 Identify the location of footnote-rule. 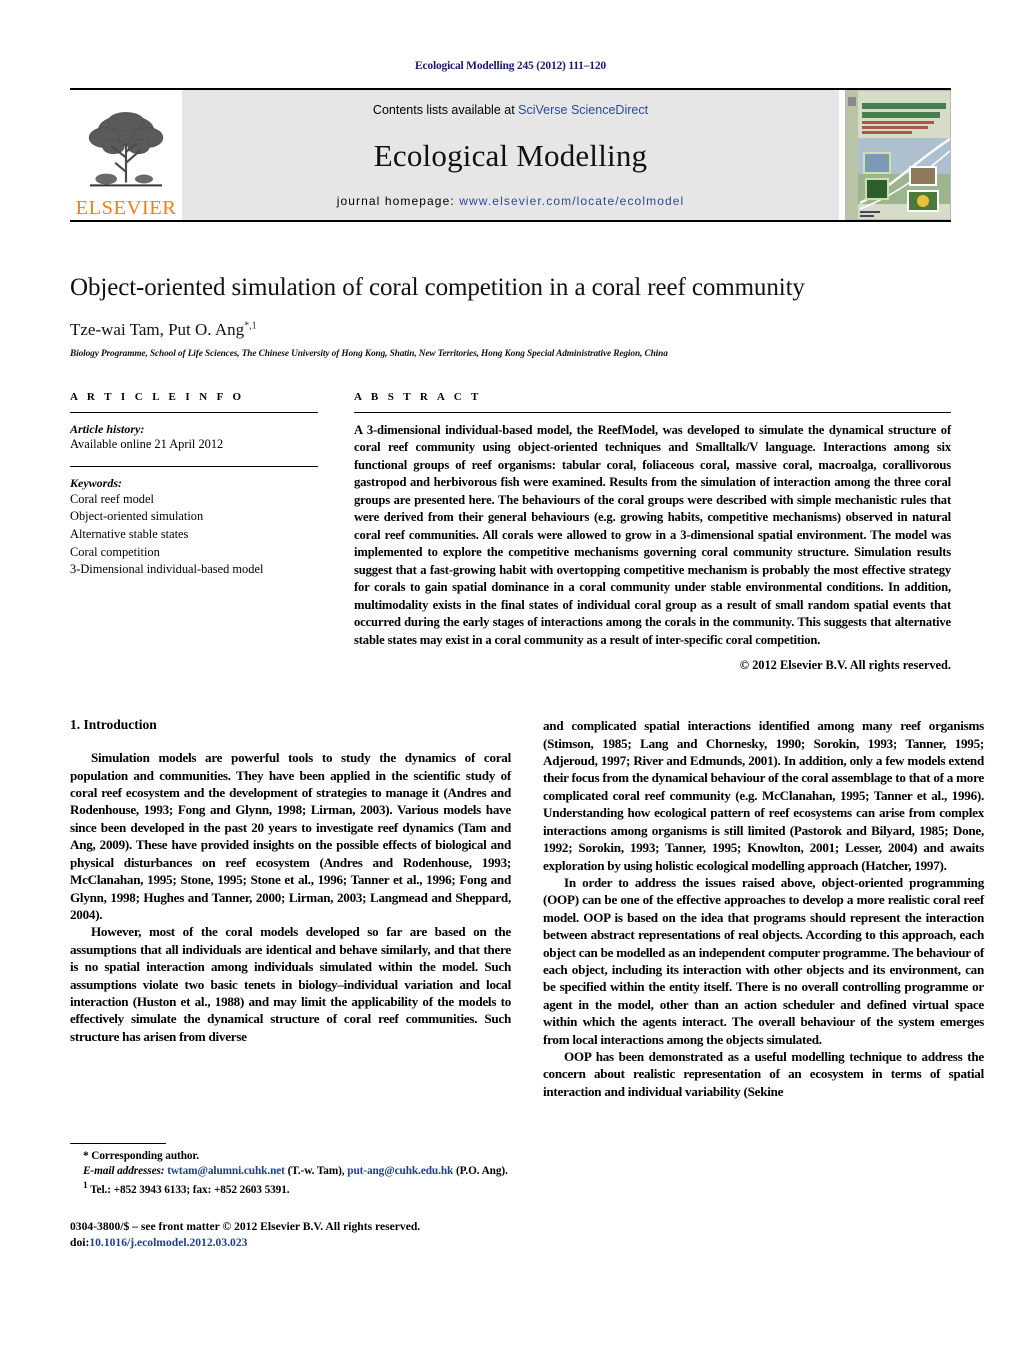
(118, 1143).